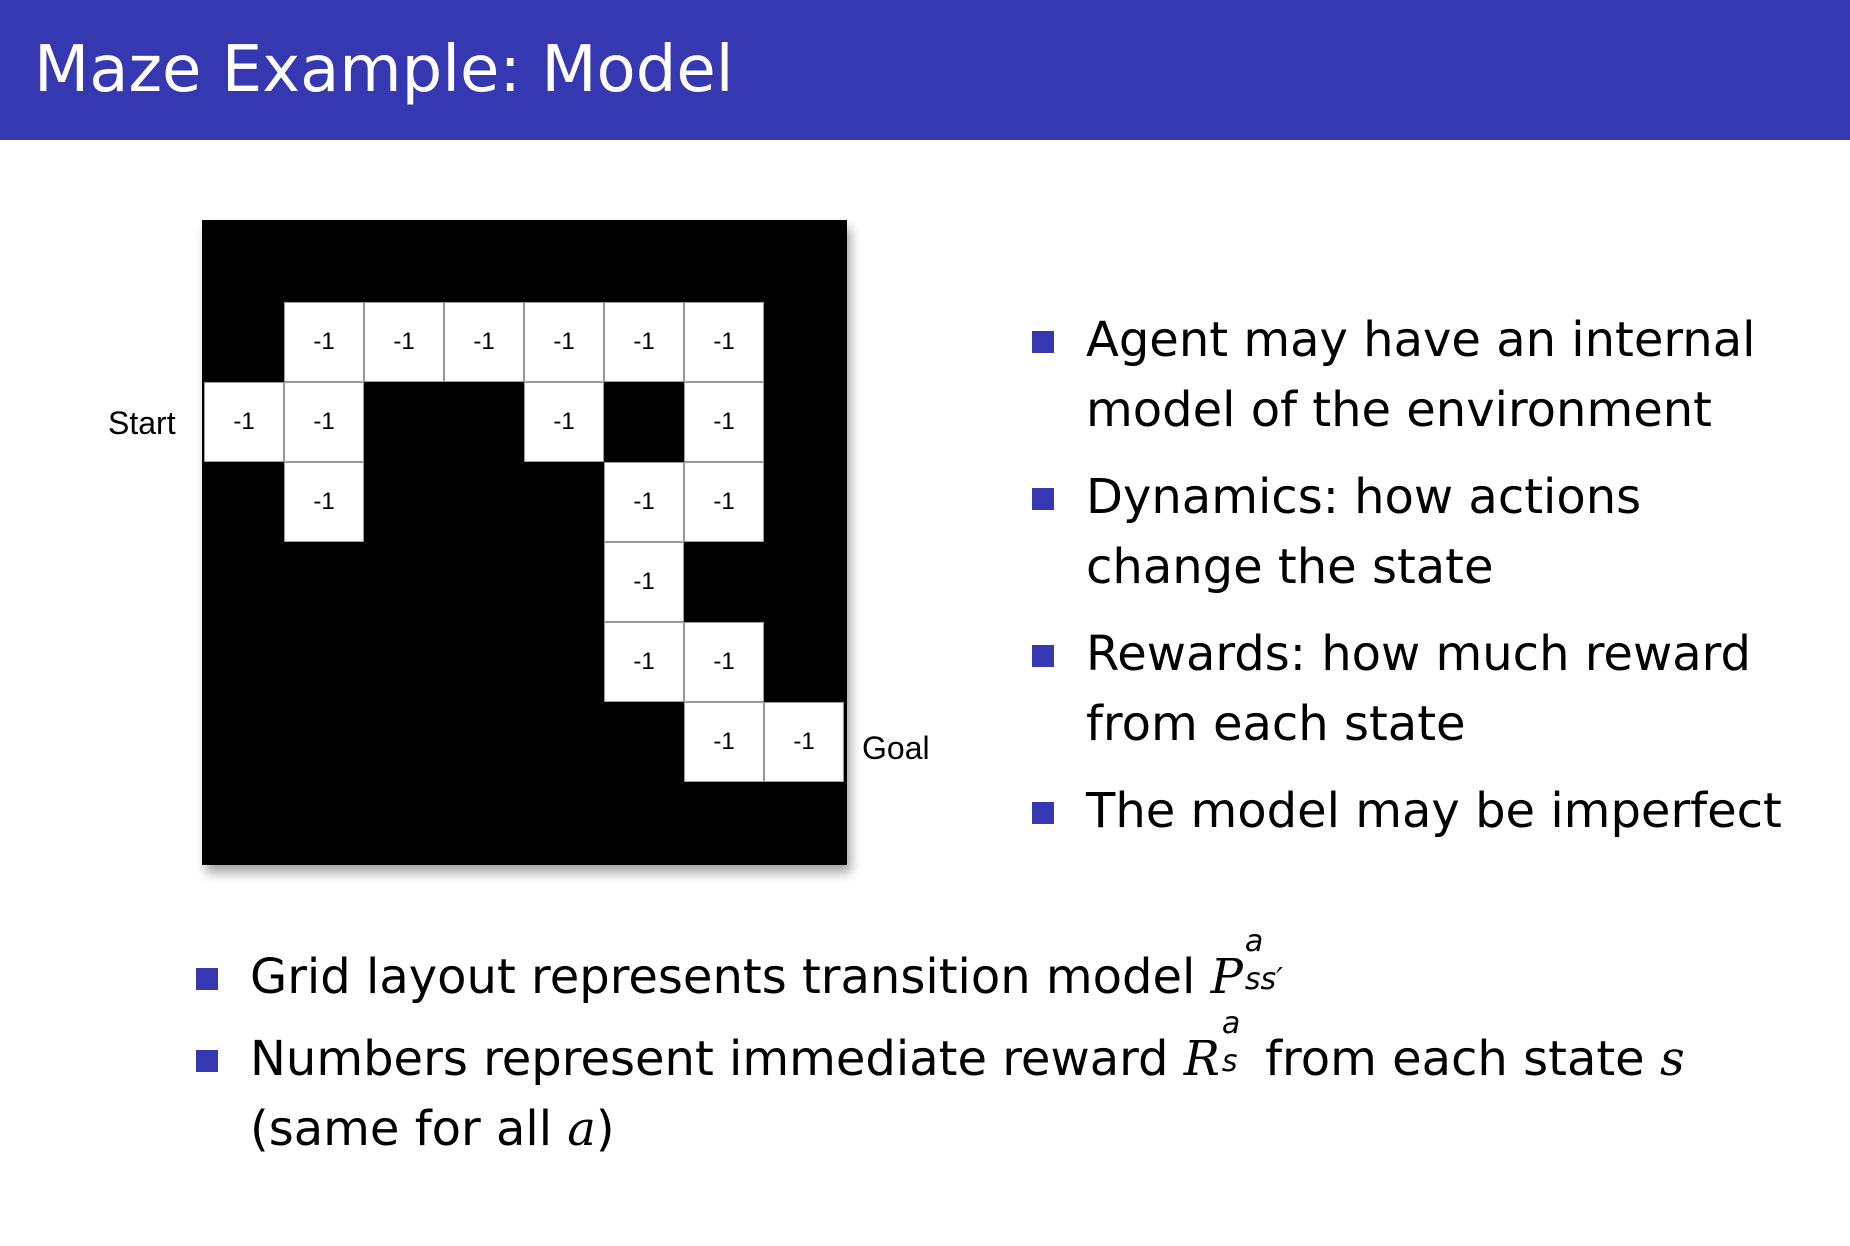 The image size is (1850, 1246). Describe the element at coordinates (384, 70) in the screenshot. I see `slide-title: Maze Example: Model` at that location.